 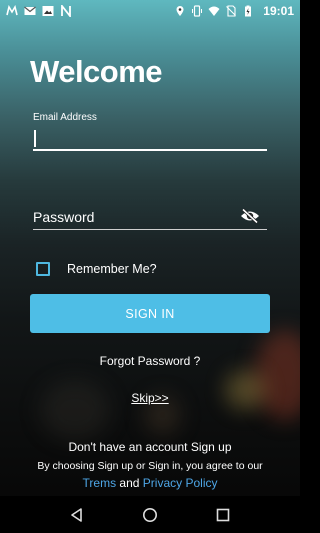 I want to click on remember-me-row: Remember Me?, so click(x=96, y=269).